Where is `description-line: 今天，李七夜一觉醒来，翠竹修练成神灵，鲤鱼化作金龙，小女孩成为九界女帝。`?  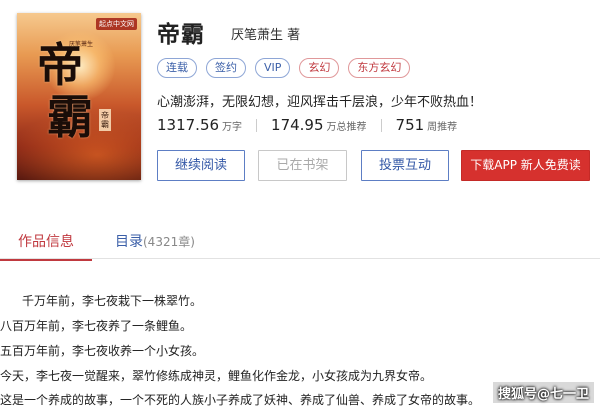 description-line: 今天，李七夜一觉醒来，翠竹修练成神灵，鲤鱼化作金龙，小女孩成为九界女帝。 is located at coordinates (216, 376).